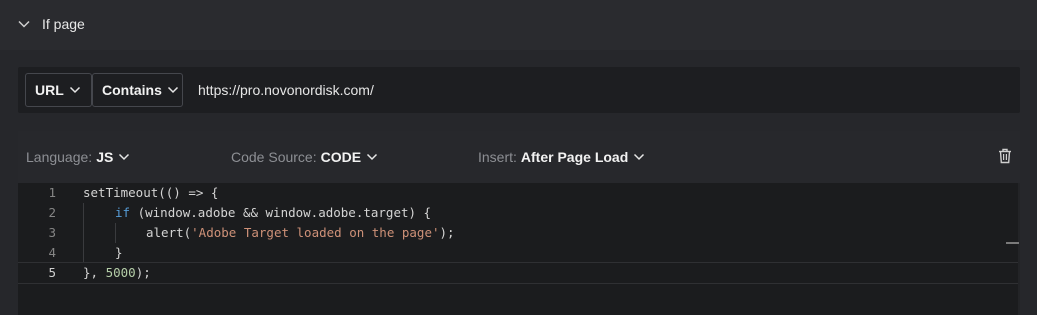  I want to click on operator-select-label: Contains, so click(132, 90).